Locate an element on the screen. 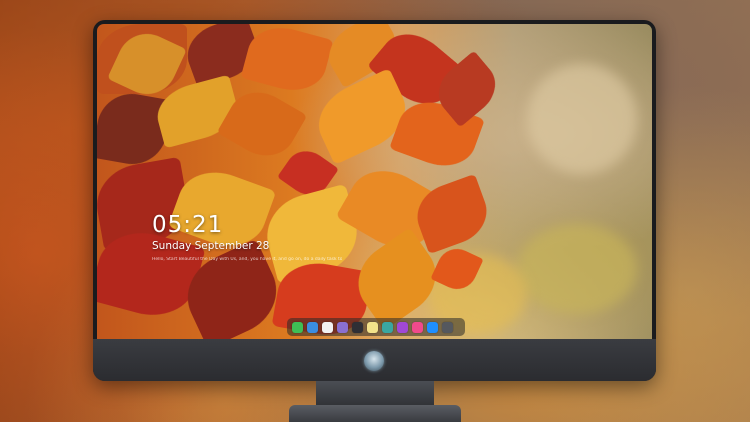  video-icon is located at coordinates (357, 327).